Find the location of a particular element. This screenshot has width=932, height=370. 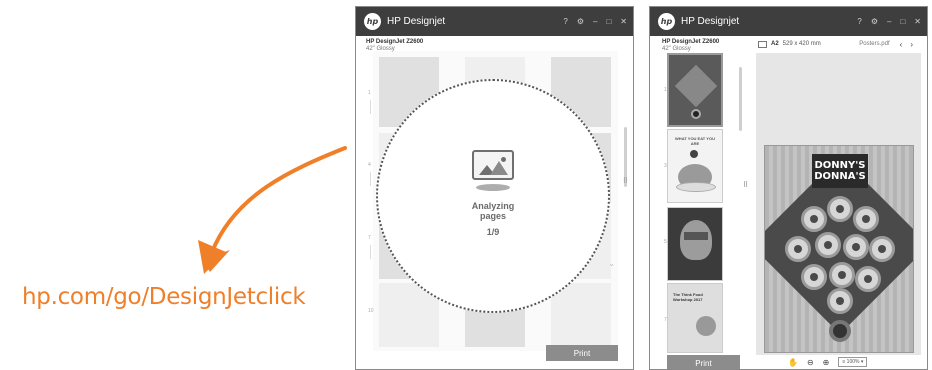

callout-arrow is located at coordinates (272, 210).